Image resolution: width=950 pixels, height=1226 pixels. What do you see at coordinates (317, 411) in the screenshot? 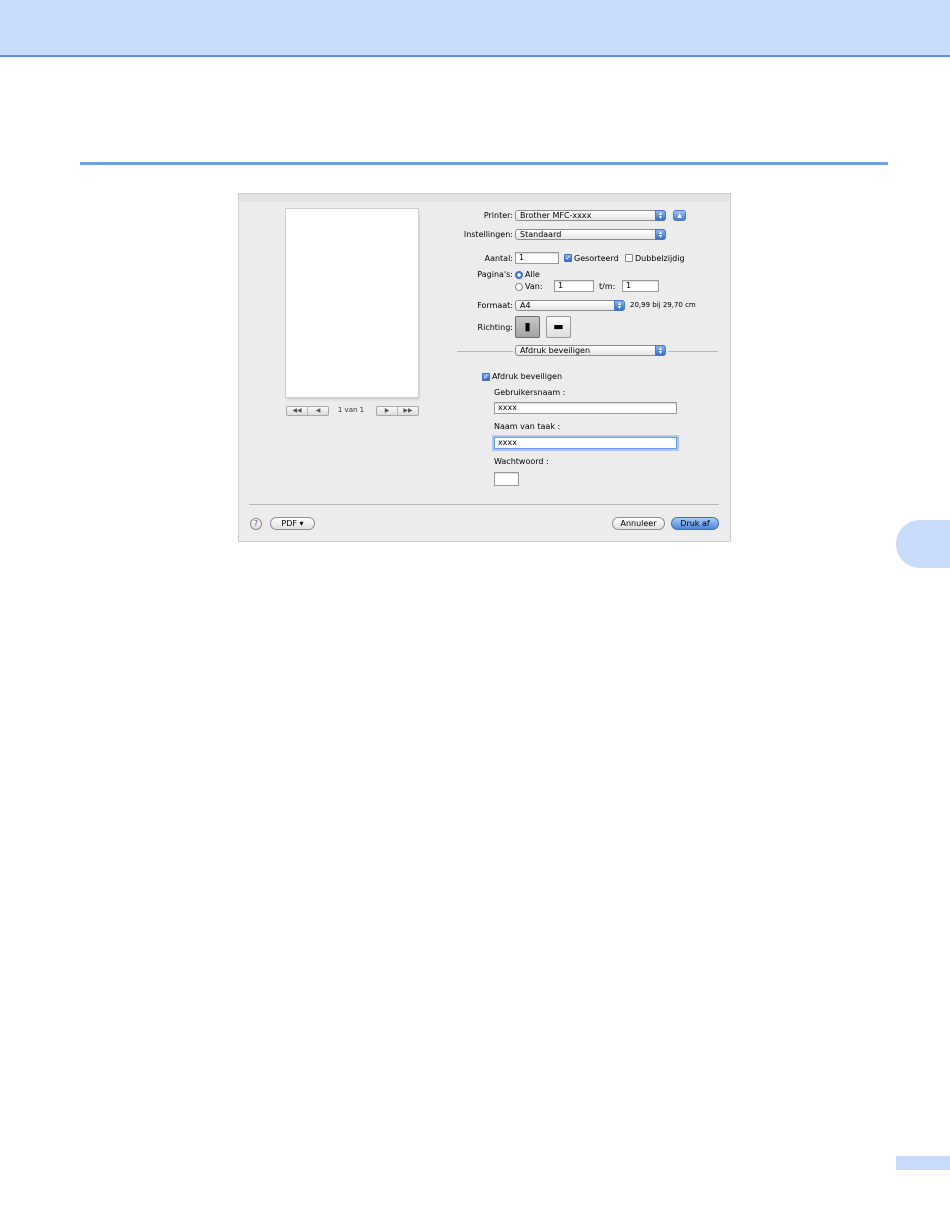
I see `previous-page-button: ◀` at bounding box center [317, 411].